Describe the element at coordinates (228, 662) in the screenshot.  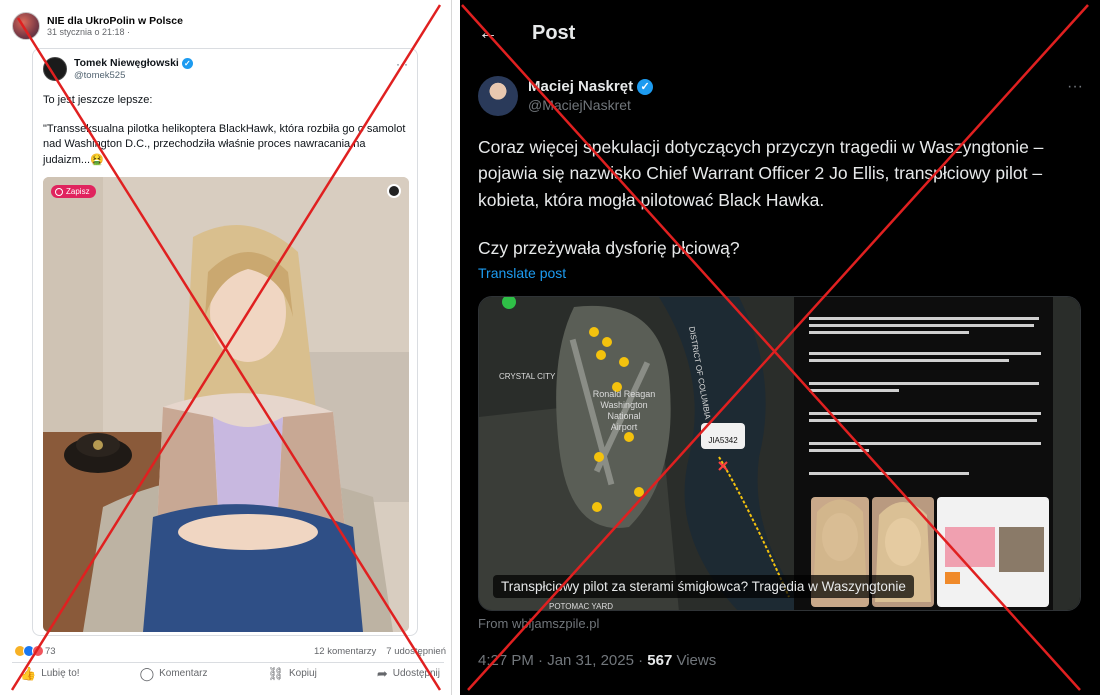
I see `divider` at that location.